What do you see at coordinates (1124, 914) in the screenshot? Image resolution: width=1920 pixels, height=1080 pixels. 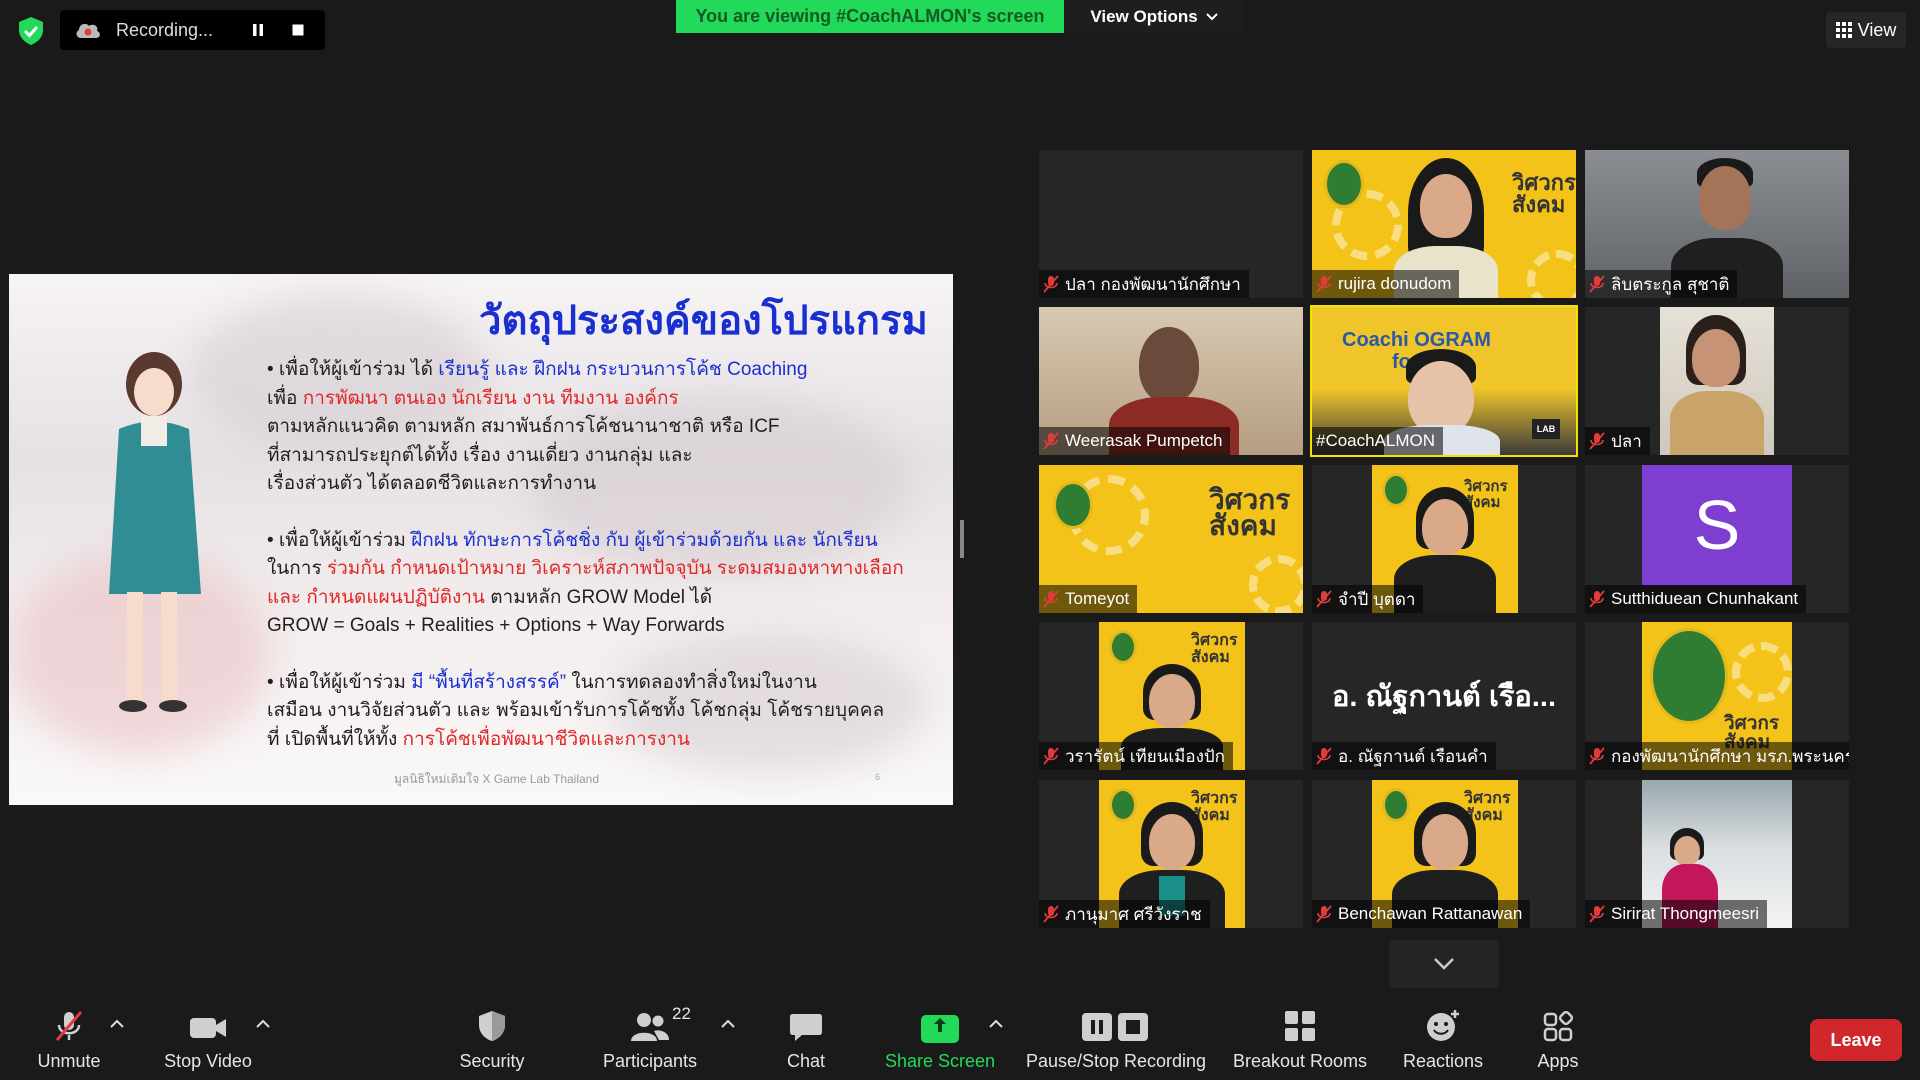 I see `participant-name: ภานุมาศ ศรีวังราช` at bounding box center [1124, 914].